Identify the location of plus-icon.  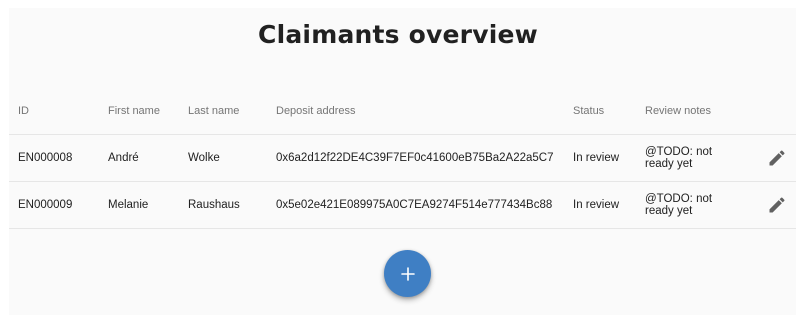
(407, 273).